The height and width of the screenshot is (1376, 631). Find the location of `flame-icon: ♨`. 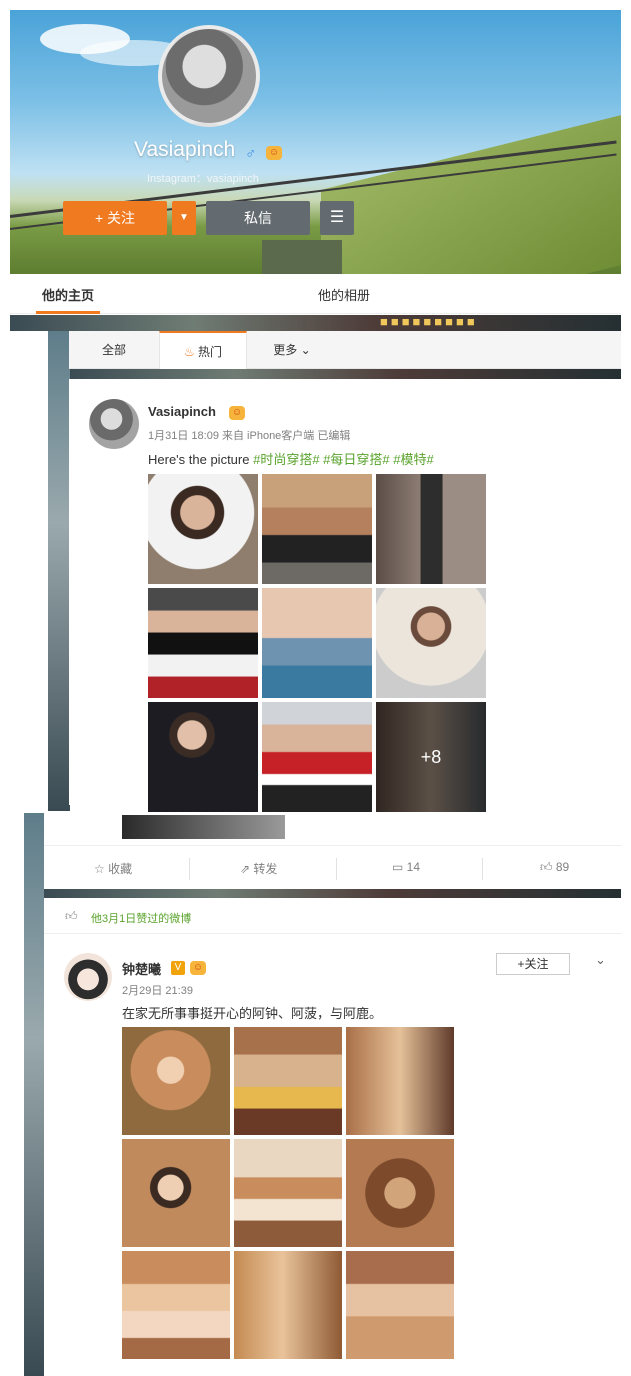

flame-icon: ♨ is located at coordinates (191, 352).